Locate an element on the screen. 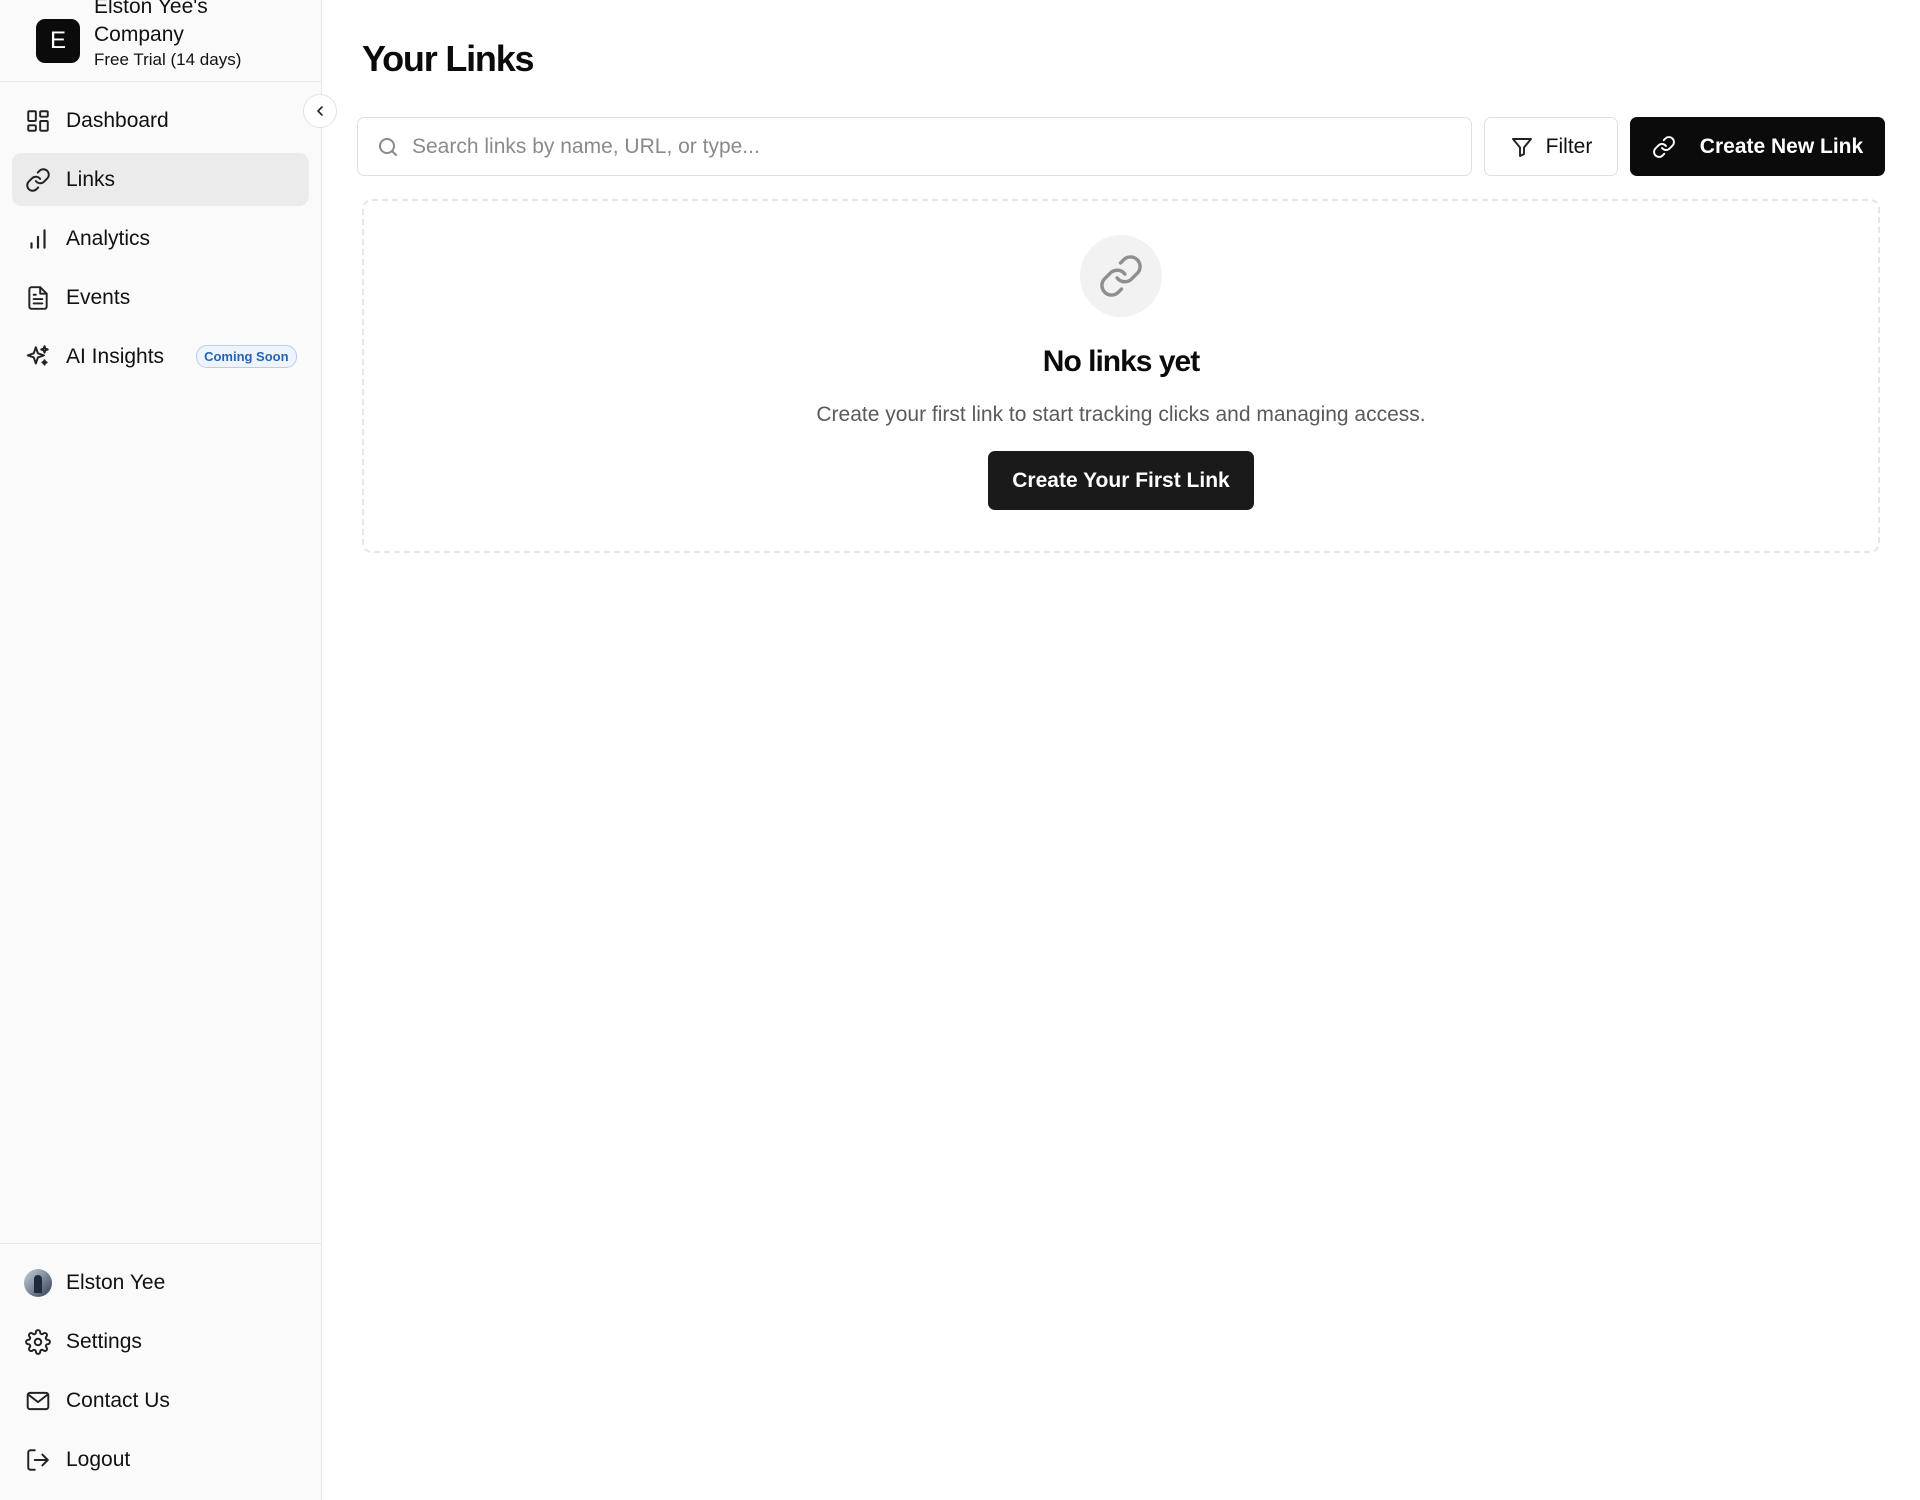  sidebar-footer: Elston Yee Settings Contact Us Logout is located at coordinates (160, 1371).